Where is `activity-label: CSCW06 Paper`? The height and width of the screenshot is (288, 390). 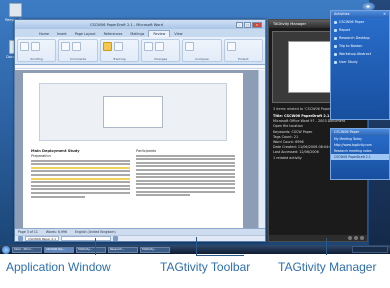 activity-label: CSCW06 Paper is located at coordinates (352, 22).